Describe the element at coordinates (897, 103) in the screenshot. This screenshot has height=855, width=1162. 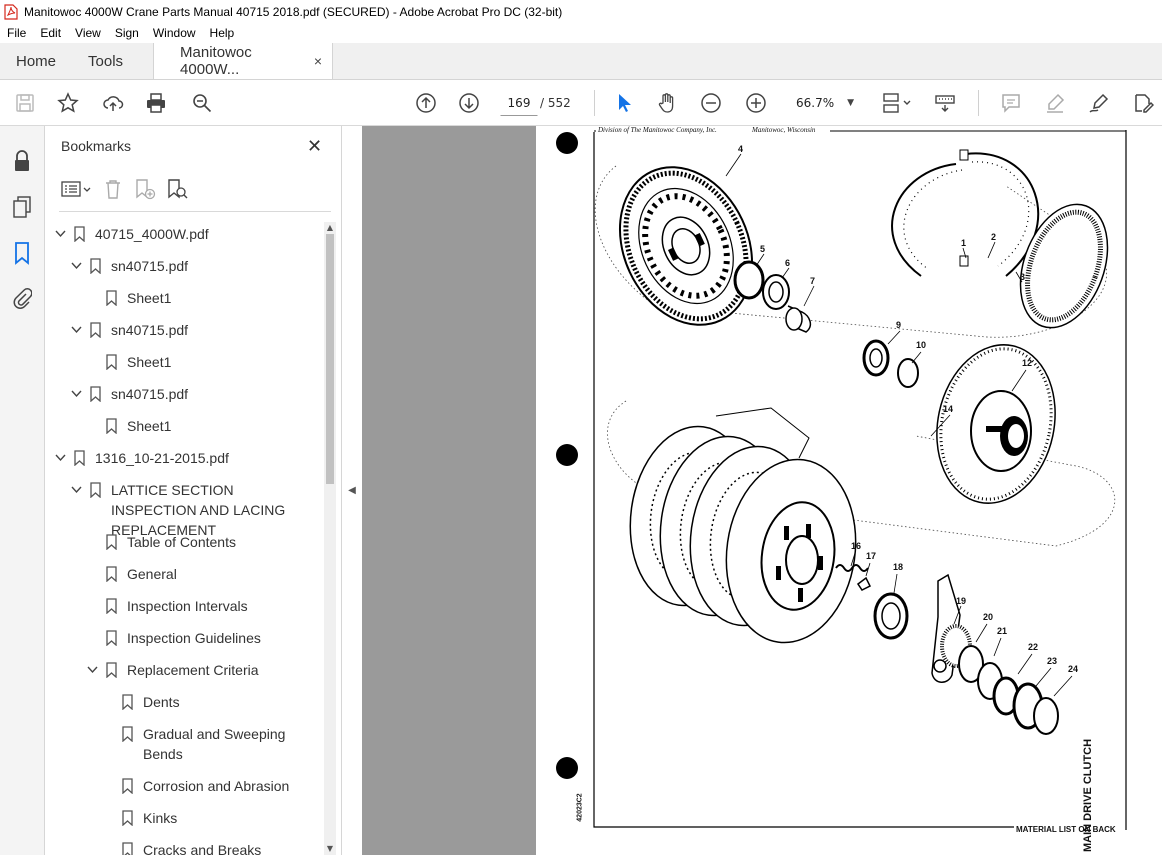
I see `page-layout-icon` at that location.